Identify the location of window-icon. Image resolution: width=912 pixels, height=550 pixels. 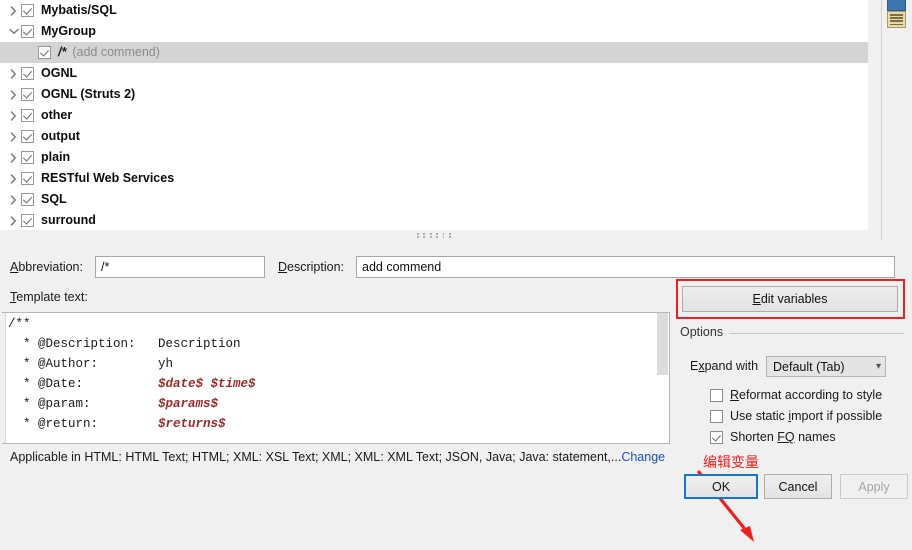
(896, 5).